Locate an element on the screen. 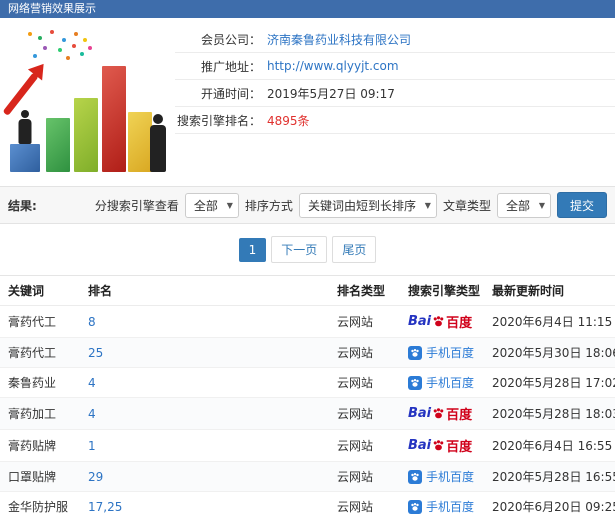 Image resolution: width=615 pixels, height=520 pixels. rank-count-value: 4895条 is located at coordinates (288, 120).